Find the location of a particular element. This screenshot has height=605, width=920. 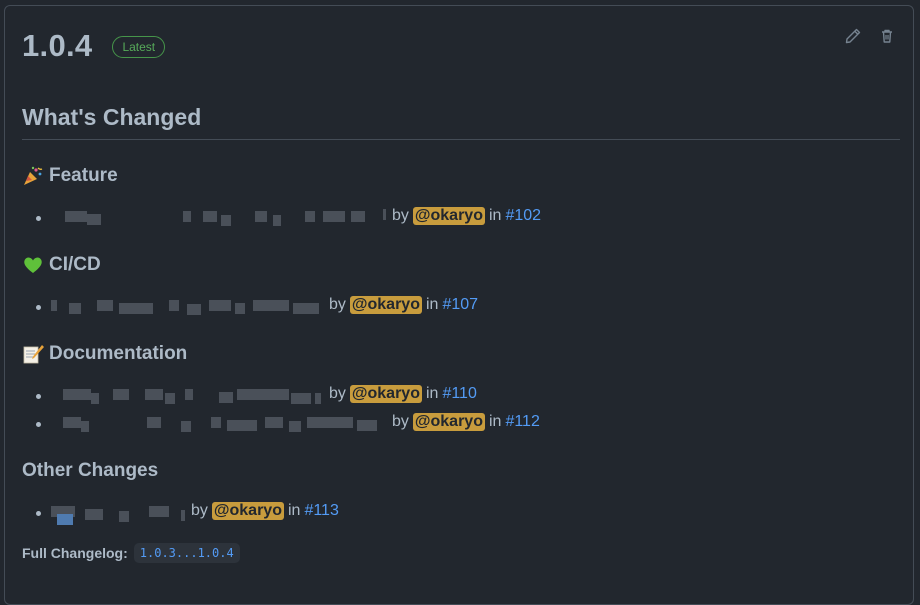

section-cicd-heading: CI/CD is located at coordinates (61, 265).